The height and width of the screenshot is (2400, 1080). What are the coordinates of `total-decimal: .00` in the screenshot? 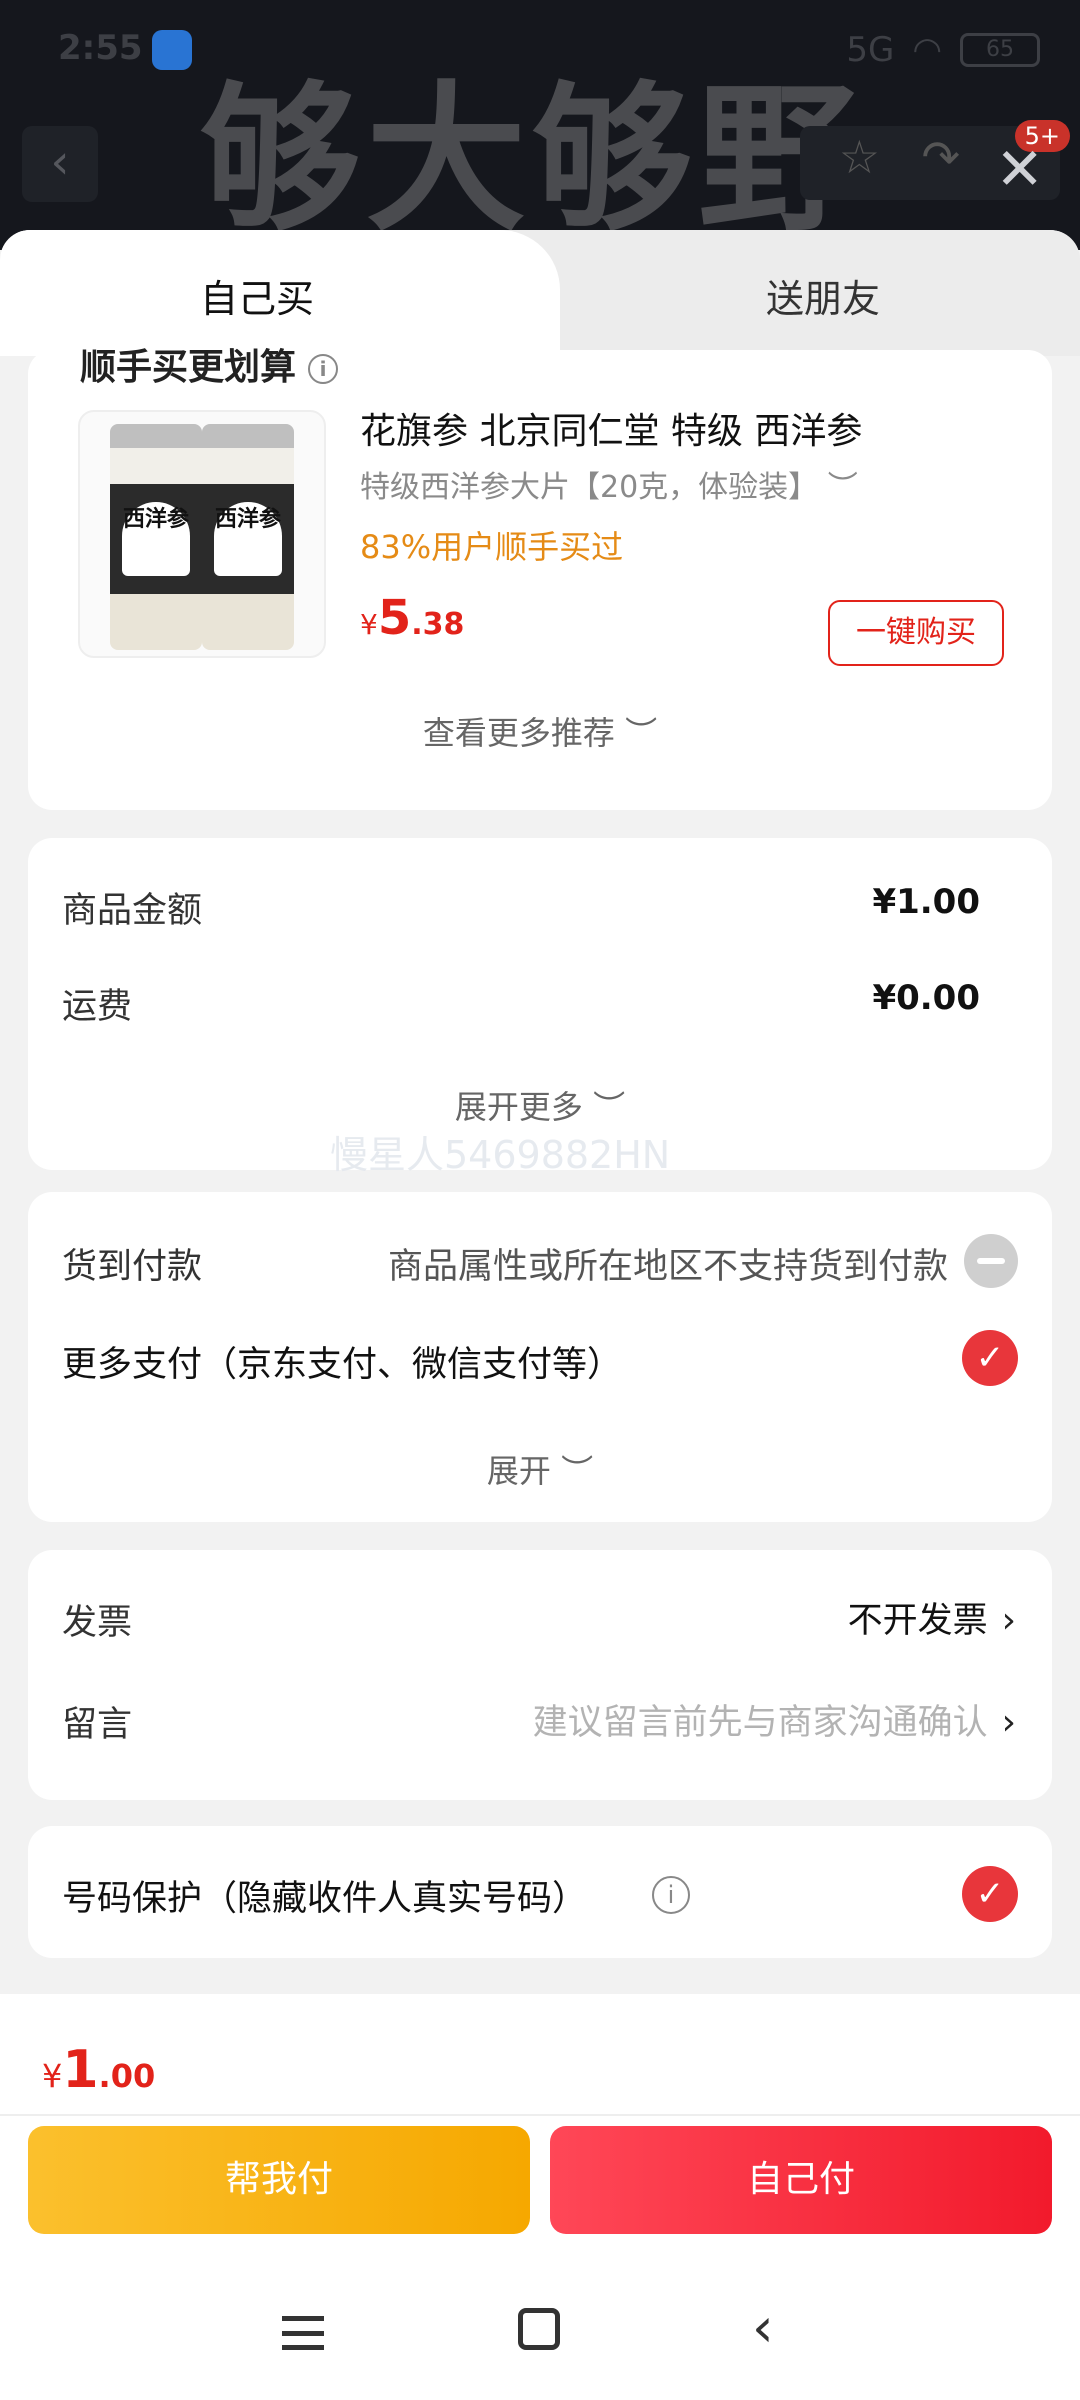 It's located at (127, 2076).